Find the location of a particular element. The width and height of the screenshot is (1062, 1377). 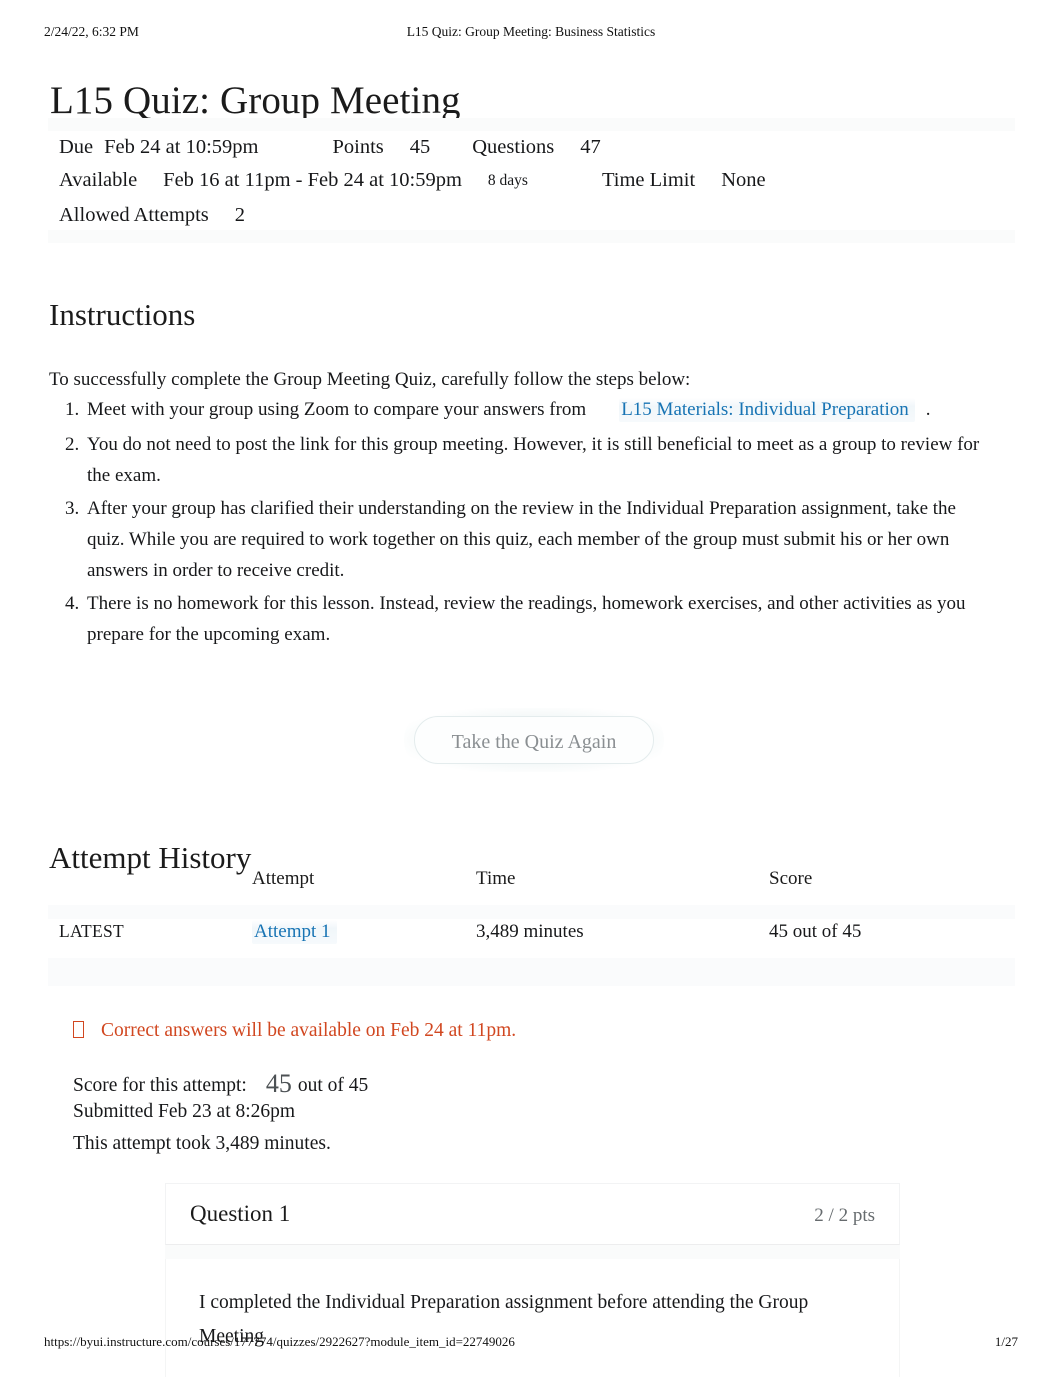

question-points: 2 / 2 pts is located at coordinates (844, 1215).